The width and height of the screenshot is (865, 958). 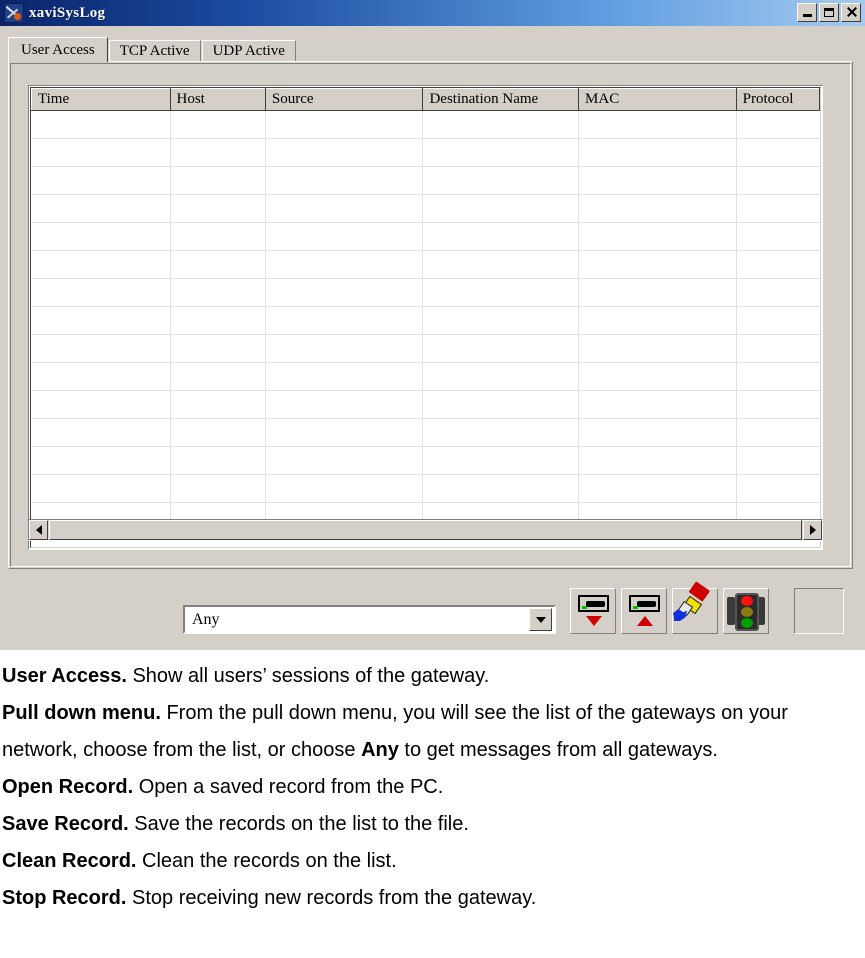 I want to click on title-bar: xaviSysLog, so click(x=432, y=13).